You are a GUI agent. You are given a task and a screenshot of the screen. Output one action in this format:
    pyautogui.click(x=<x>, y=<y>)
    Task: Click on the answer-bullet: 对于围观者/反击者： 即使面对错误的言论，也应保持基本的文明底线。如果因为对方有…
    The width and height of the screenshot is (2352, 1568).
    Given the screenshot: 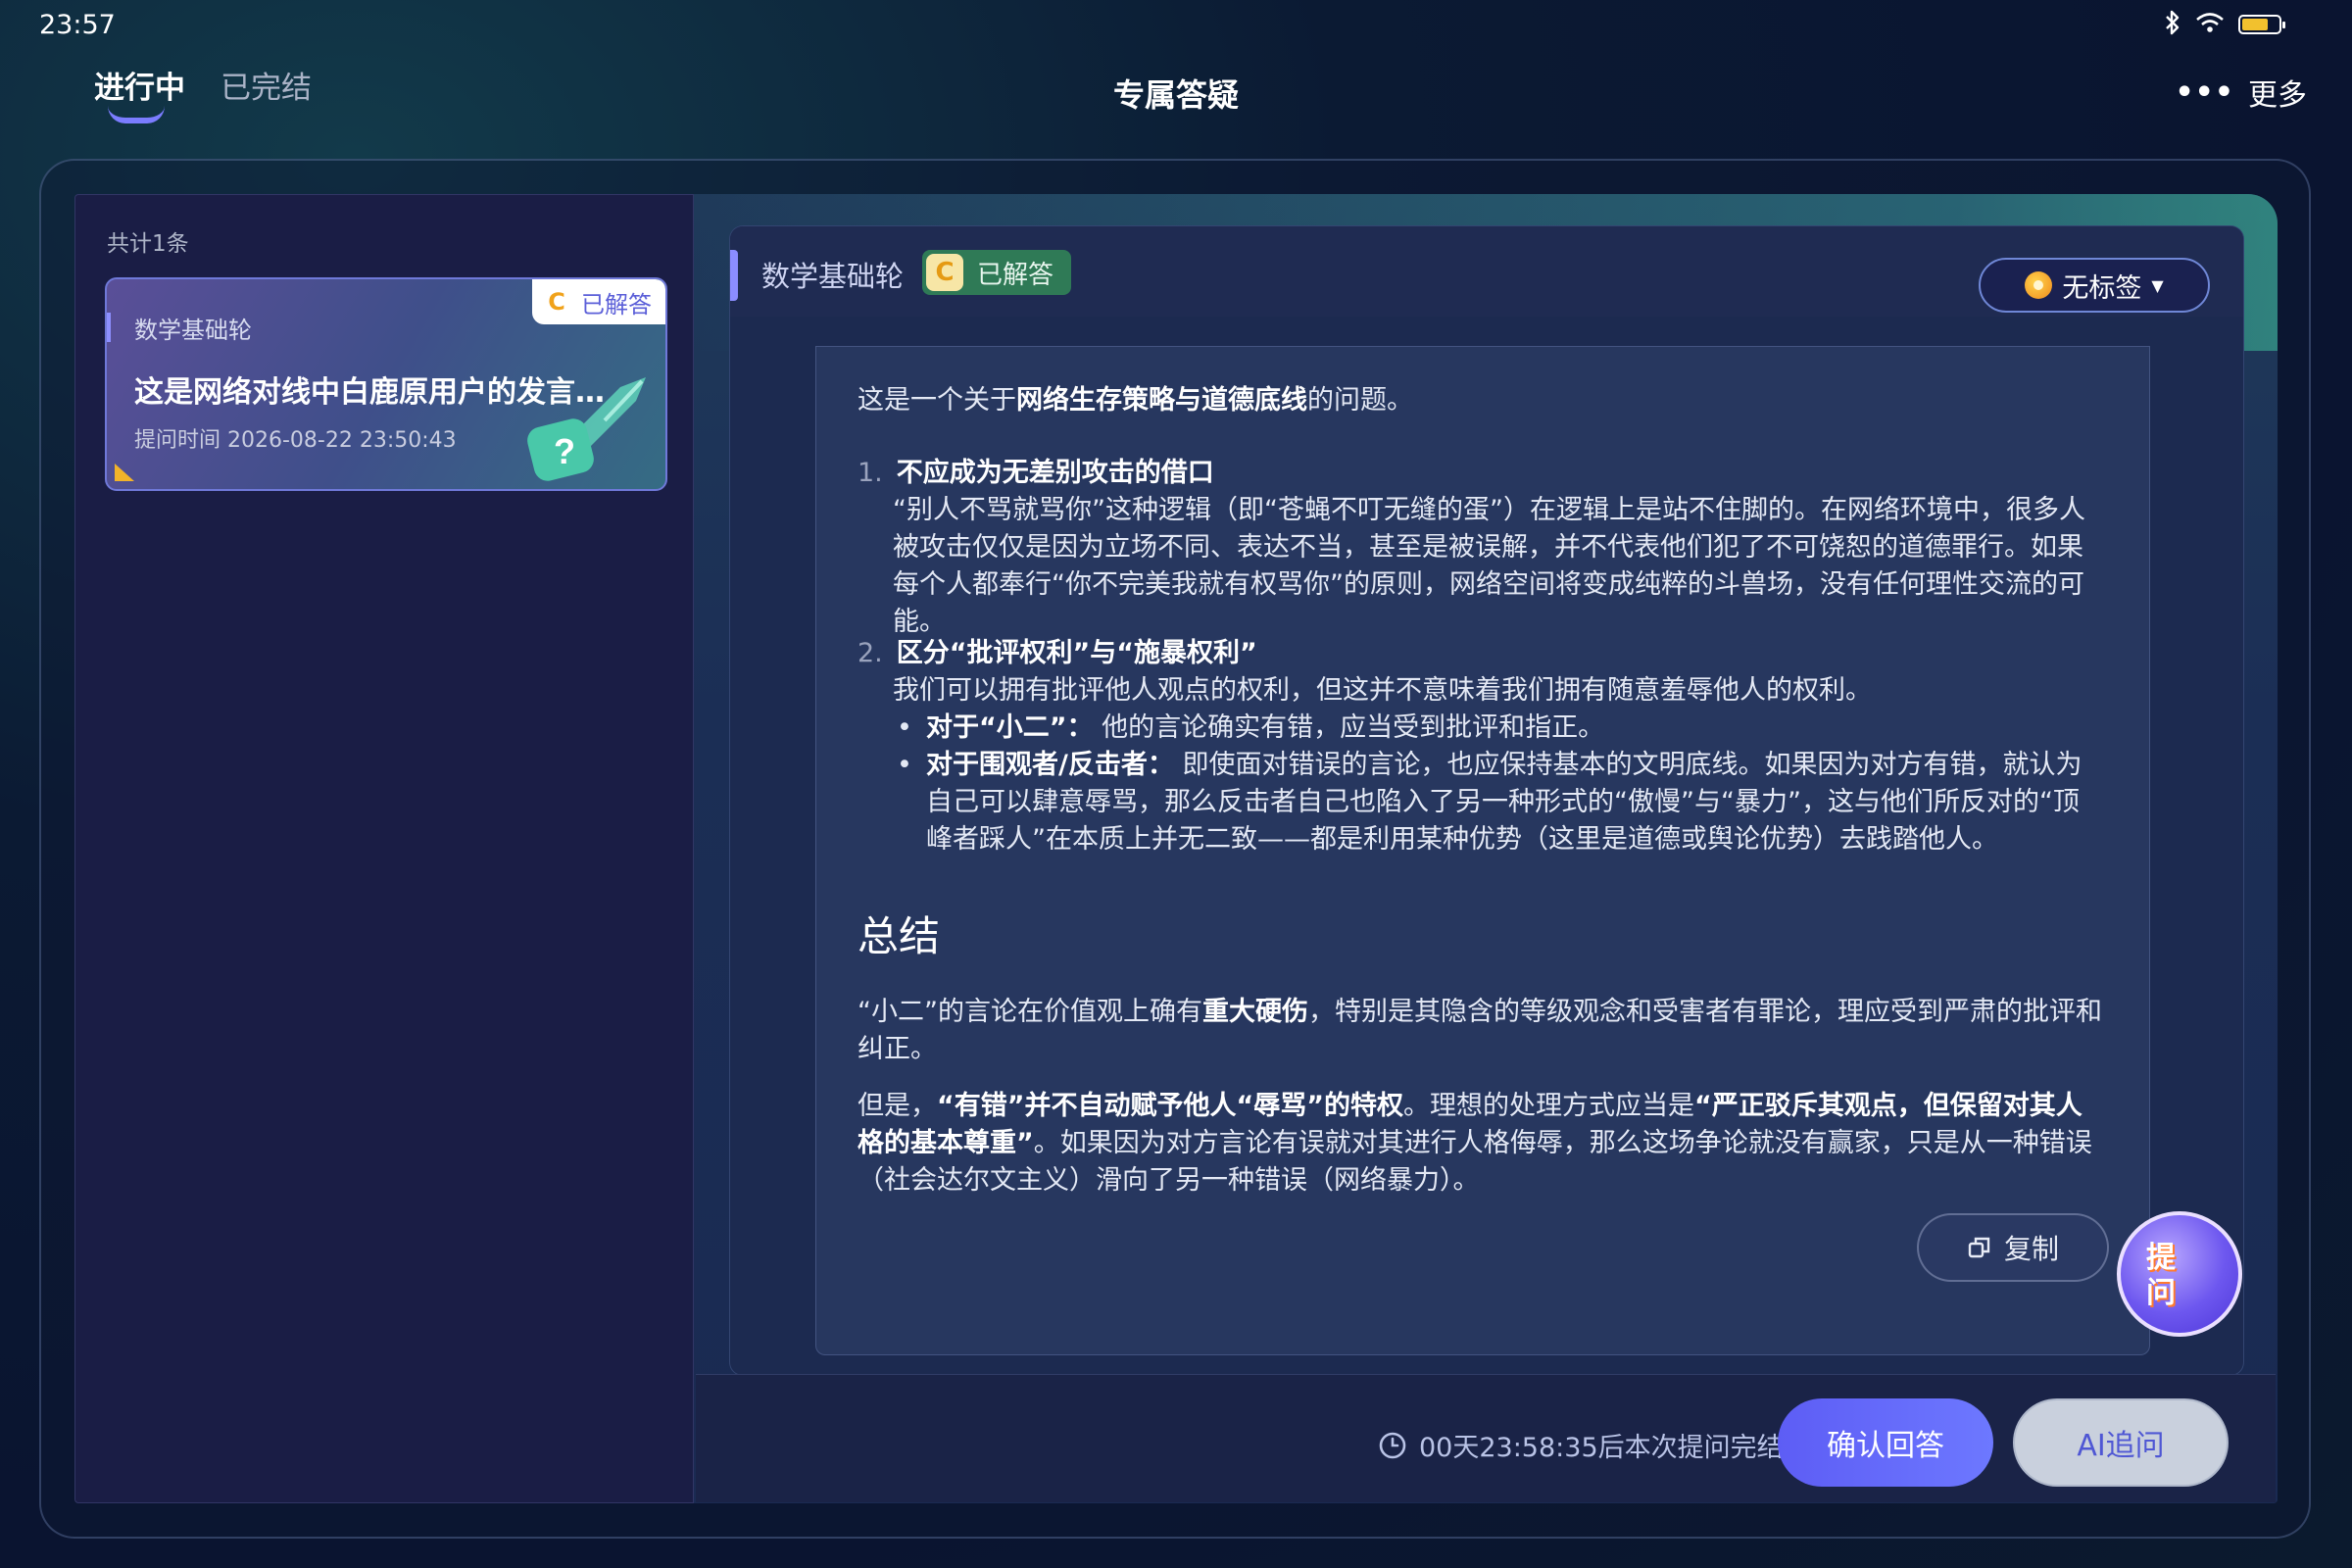 What is the action you would take?
    pyautogui.click(x=1497, y=802)
    